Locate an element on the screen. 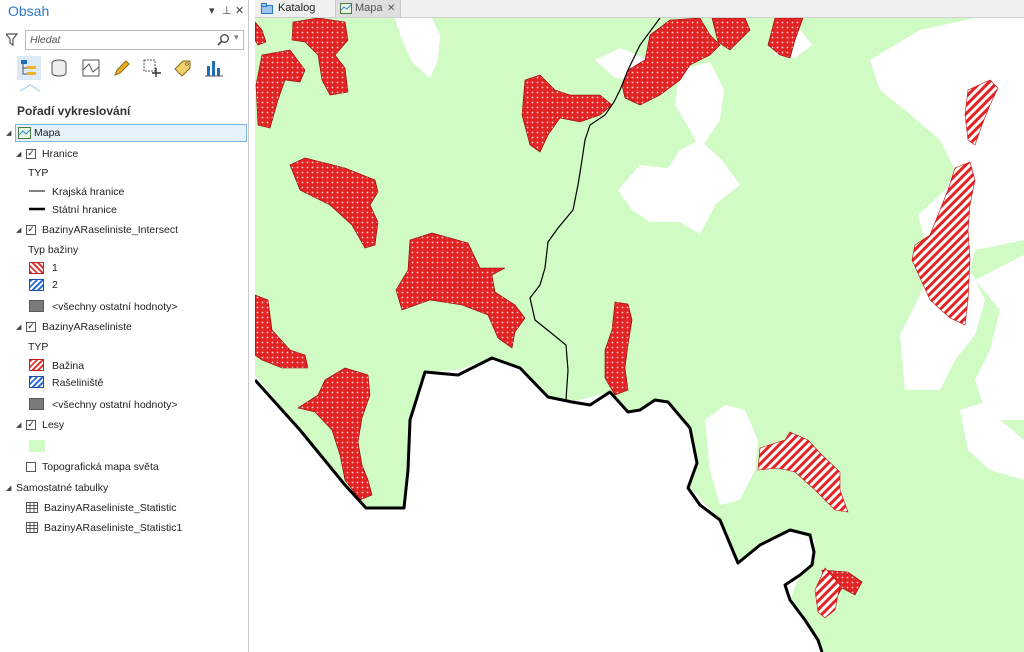 This screenshot has height=652, width=1024. lesy-visibility-checkbox: ✓ is located at coordinates (31, 425).